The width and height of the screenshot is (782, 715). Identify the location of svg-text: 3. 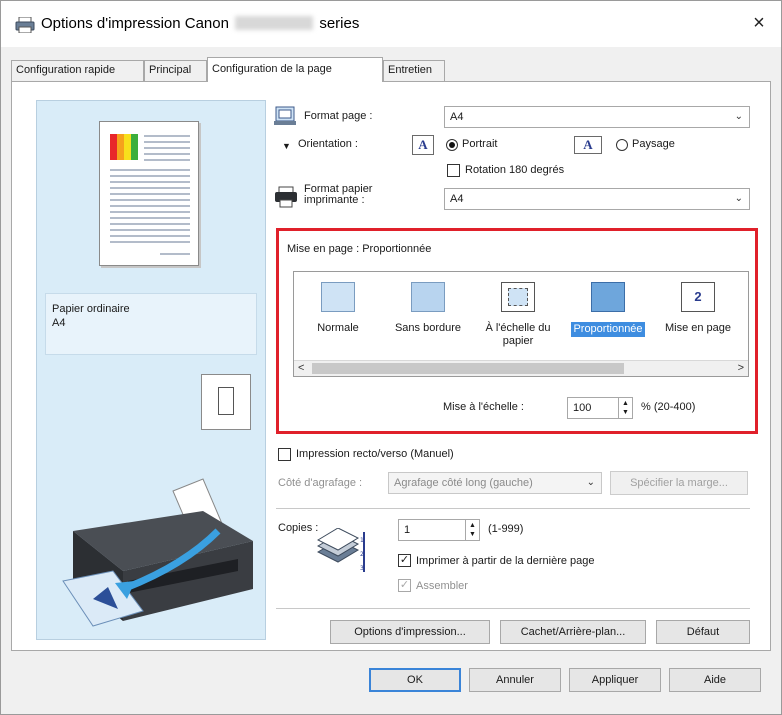
(362, 568).